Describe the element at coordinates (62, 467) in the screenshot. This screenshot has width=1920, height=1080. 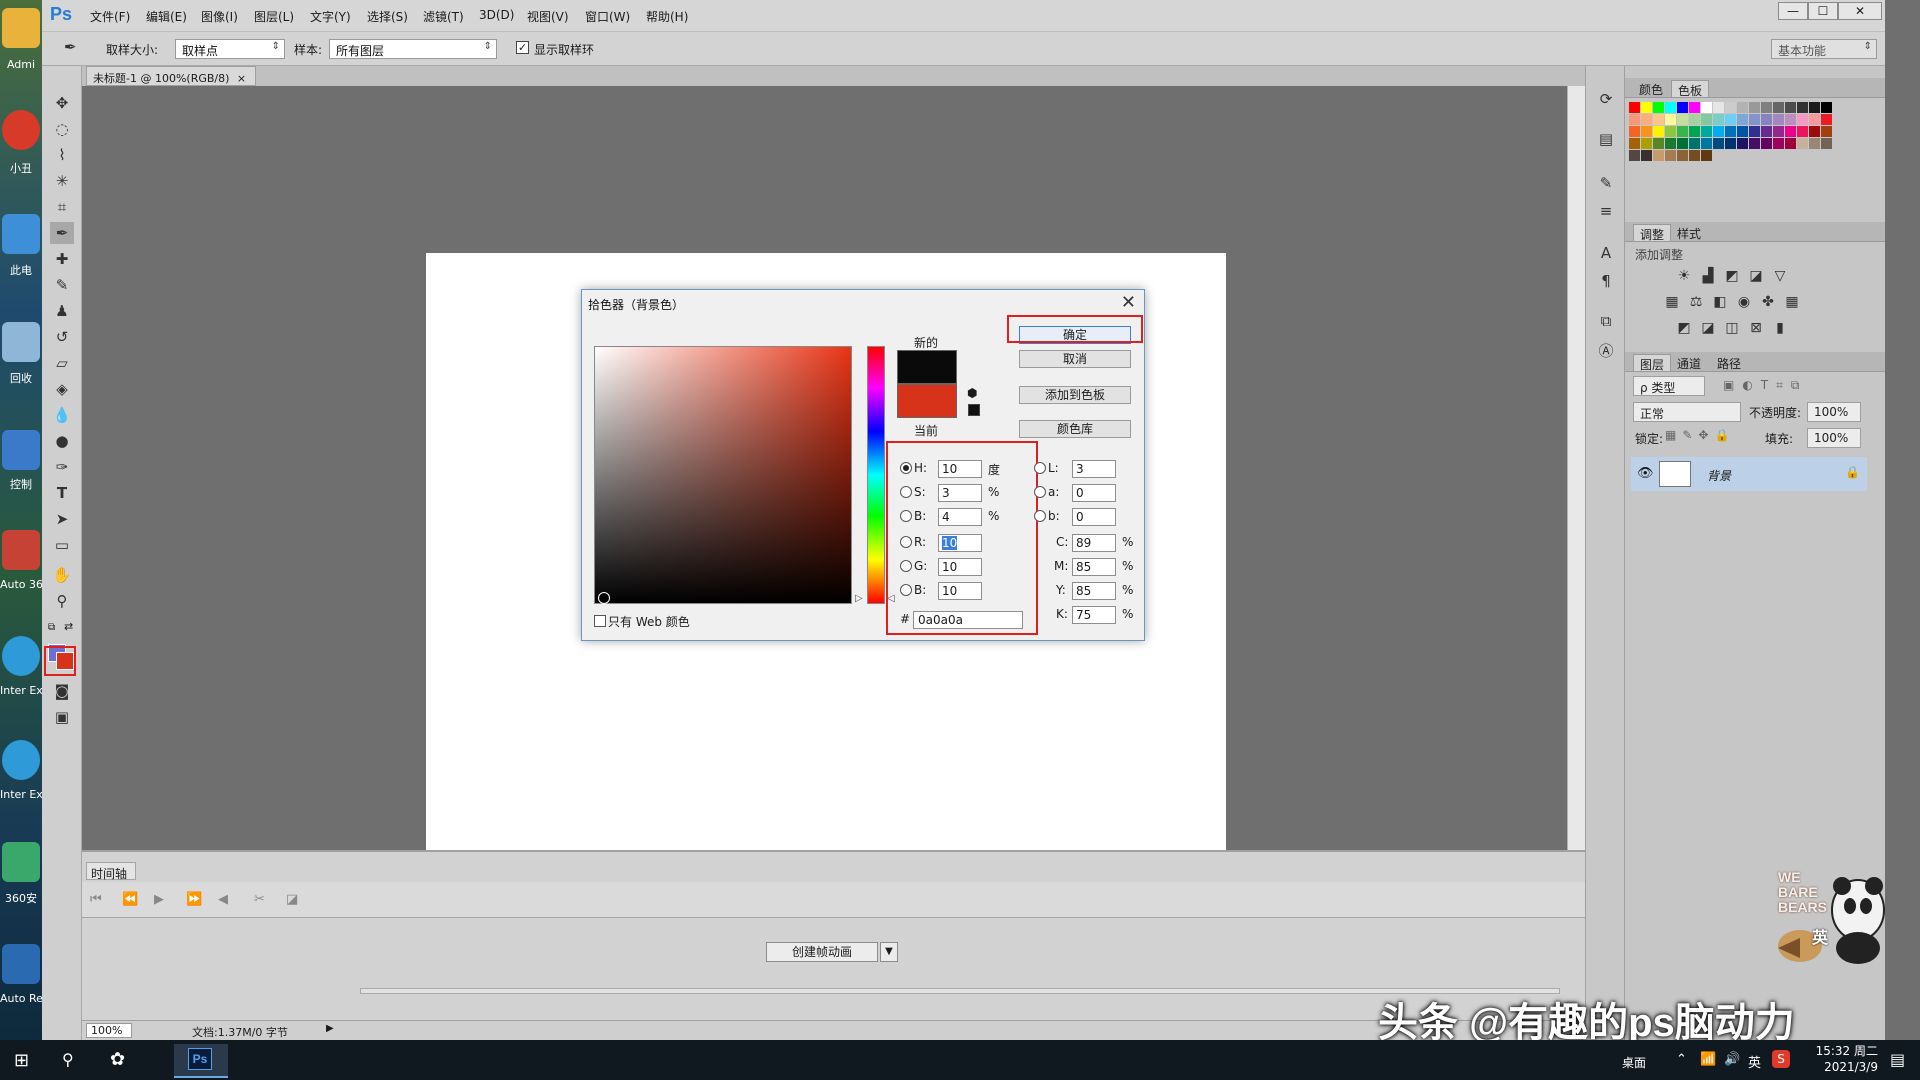
I see `pen-tool-icon: ✑` at that location.